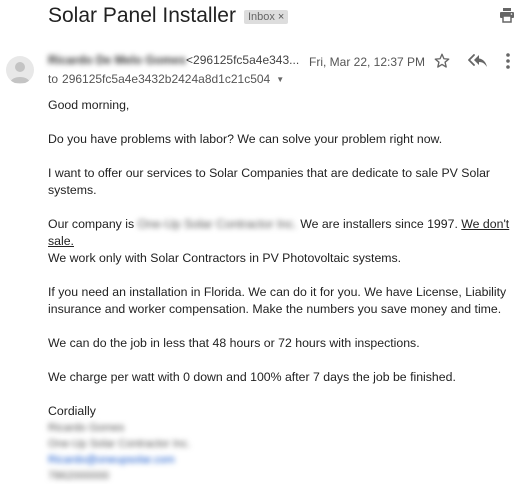 The height and width of the screenshot is (484, 529). What do you see at coordinates (72, 411) in the screenshot?
I see `body-closing: Cordially` at bounding box center [72, 411].